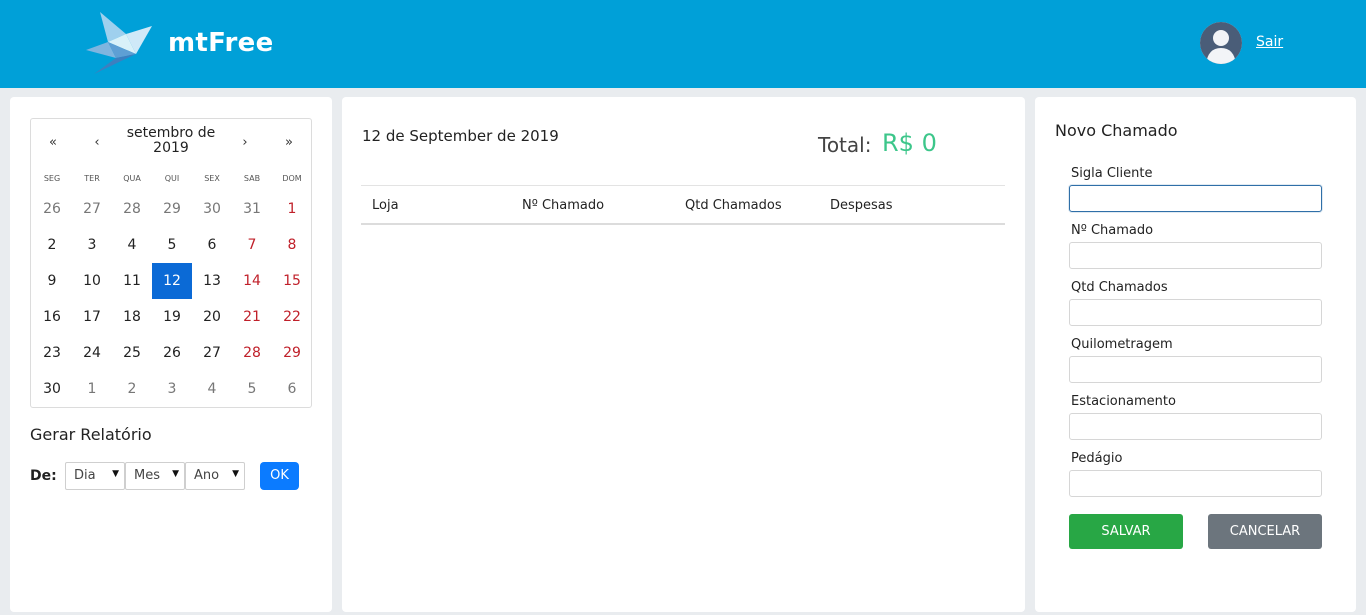 Image resolution: width=1366 pixels, height=615 pixels. I want to click on column-header-qtd-chamados: Qtd Chamados, so click(733, 205).